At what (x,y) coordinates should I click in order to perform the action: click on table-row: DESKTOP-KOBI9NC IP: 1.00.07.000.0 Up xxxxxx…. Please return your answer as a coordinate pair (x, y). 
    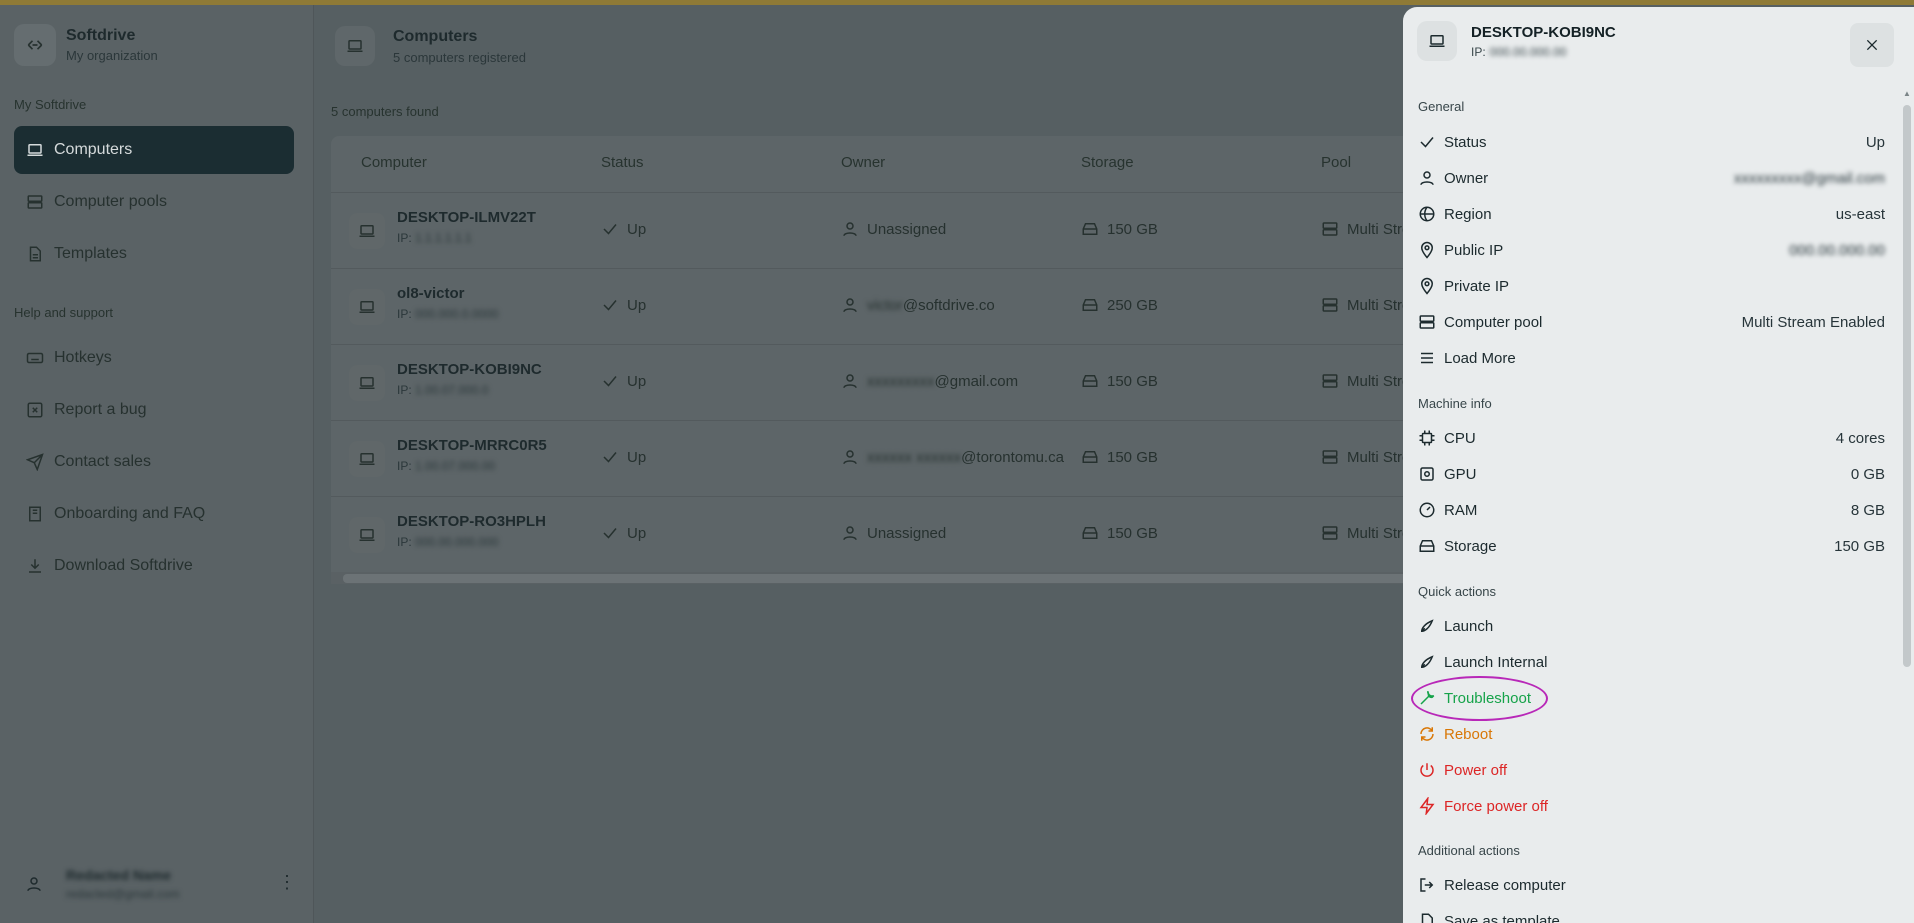
    Looking at the image, I should click on (871, 382).